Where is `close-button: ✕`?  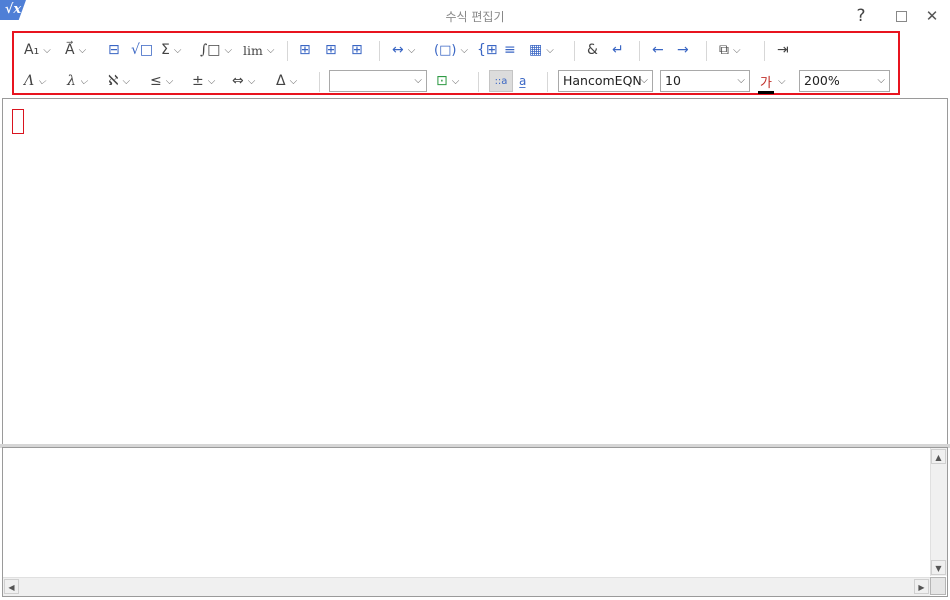
close-button: ✕ is located at coordinates (932, 16).